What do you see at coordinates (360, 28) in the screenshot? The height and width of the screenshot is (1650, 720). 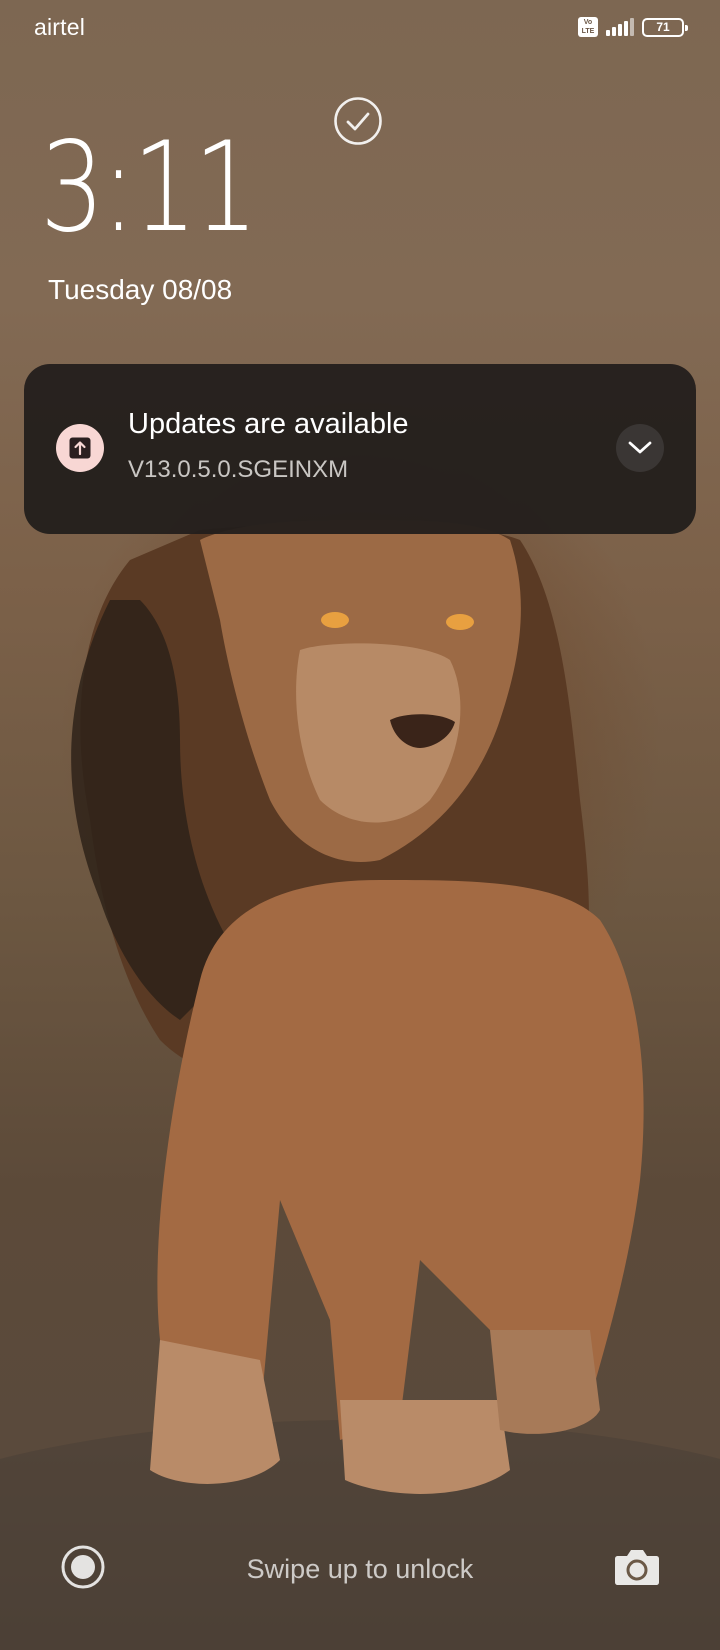 I see `status-bar: airtel Vo LTE 71` at bounding box center [360, 28].